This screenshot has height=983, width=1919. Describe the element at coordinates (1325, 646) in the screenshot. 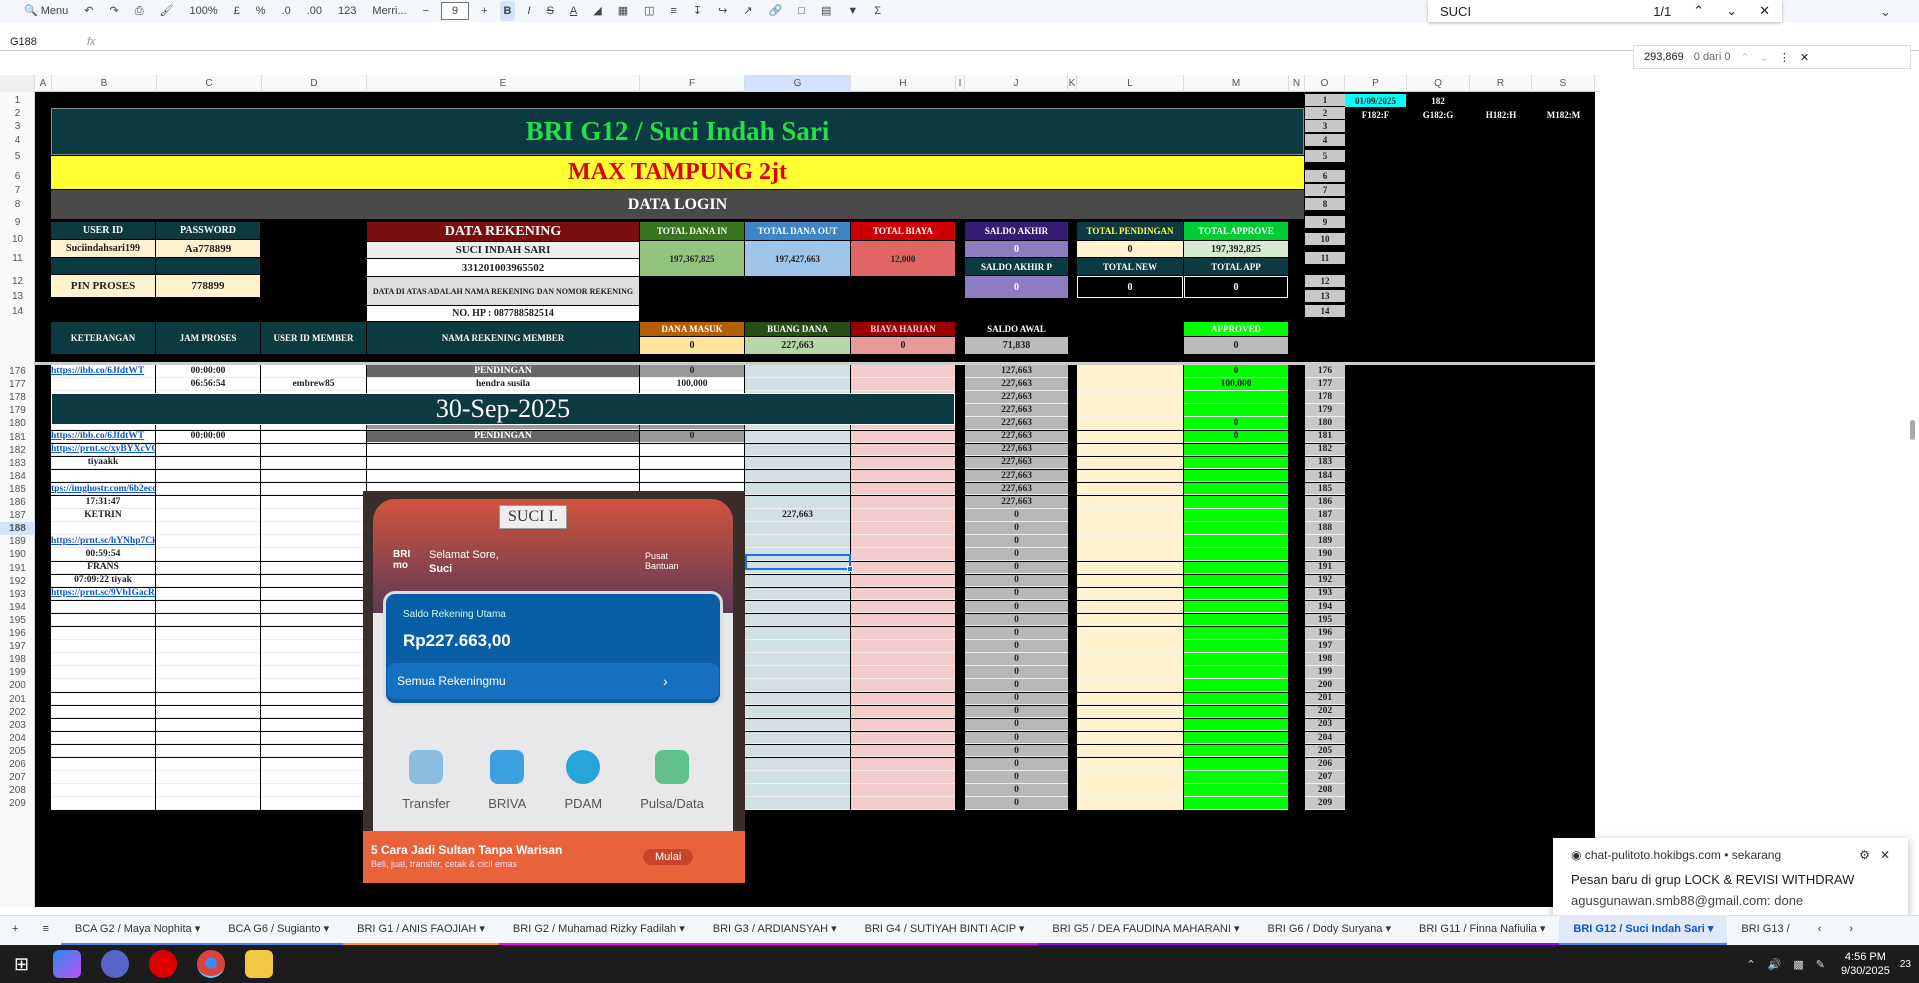

I see `col-o-number: 197` at that location.